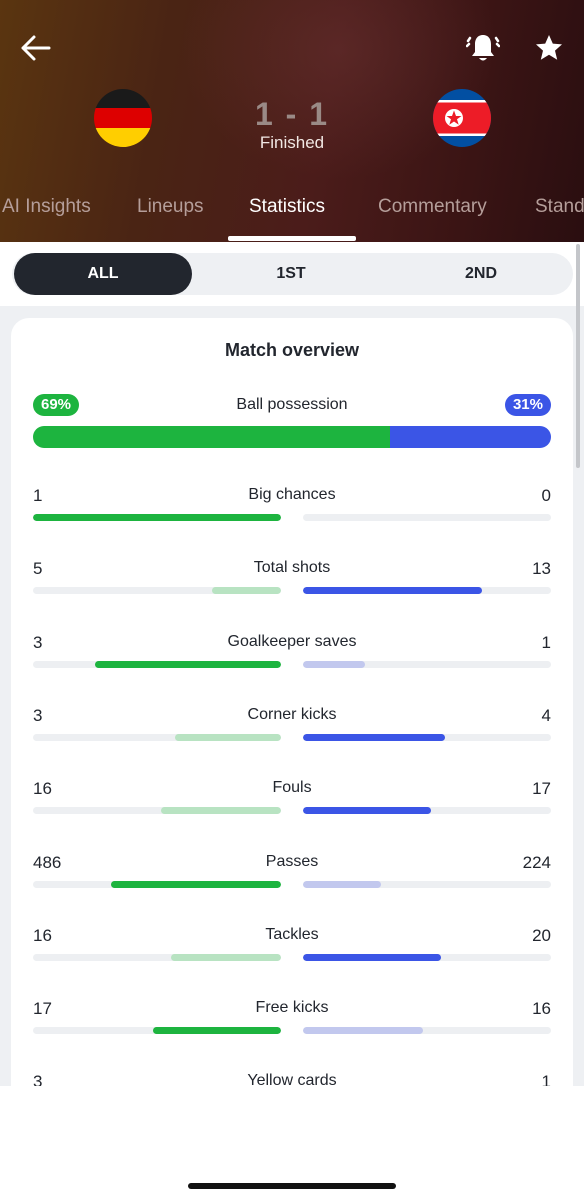 This screenshot has height=1200, width=584. I want to click on away-stat-value: 16, so click(541, 1009).